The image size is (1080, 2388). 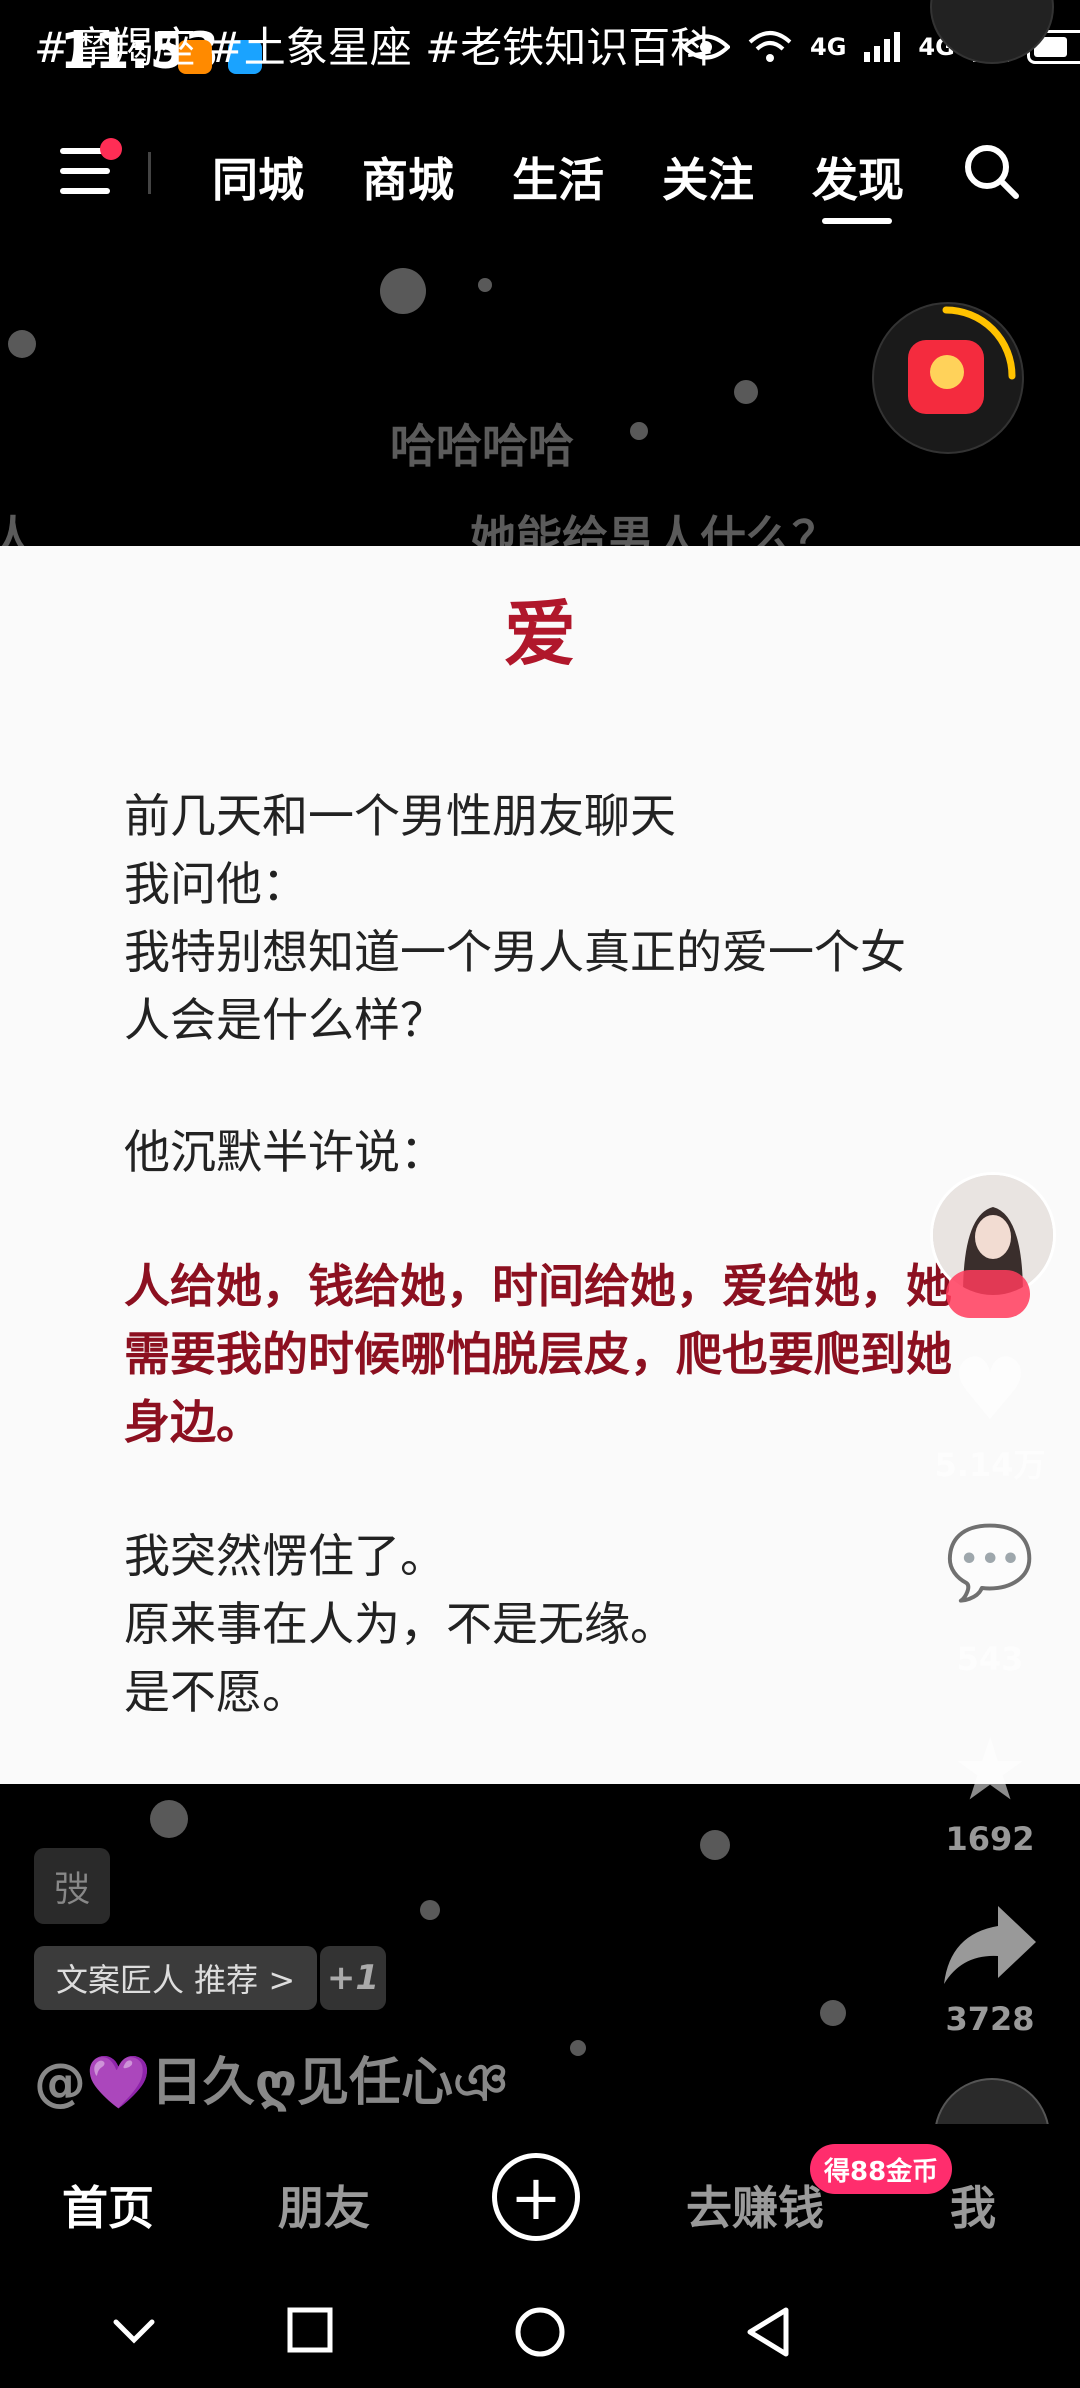 What do you see at coordinates (258, 177) in the screenshot?
I see `tab-same-city: 同城` at bounding box center [258, 177].